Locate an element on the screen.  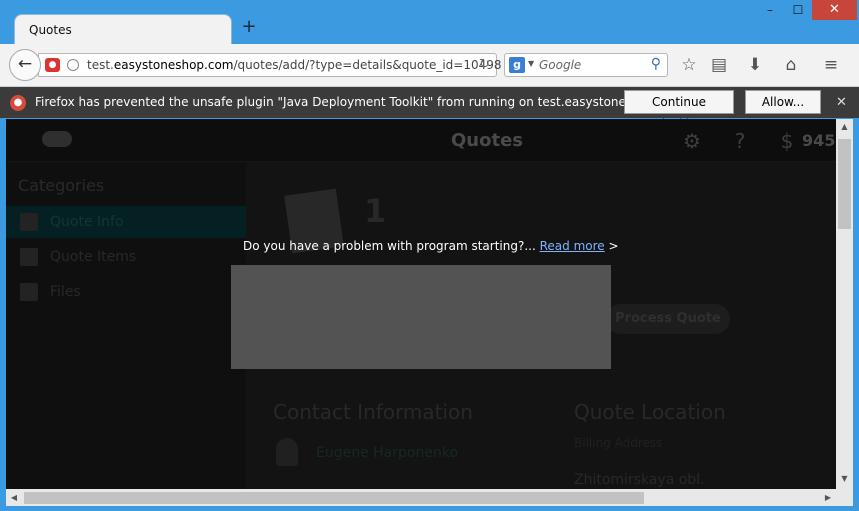
back-arrow-icon: ← is located at coordinates (25, 64).